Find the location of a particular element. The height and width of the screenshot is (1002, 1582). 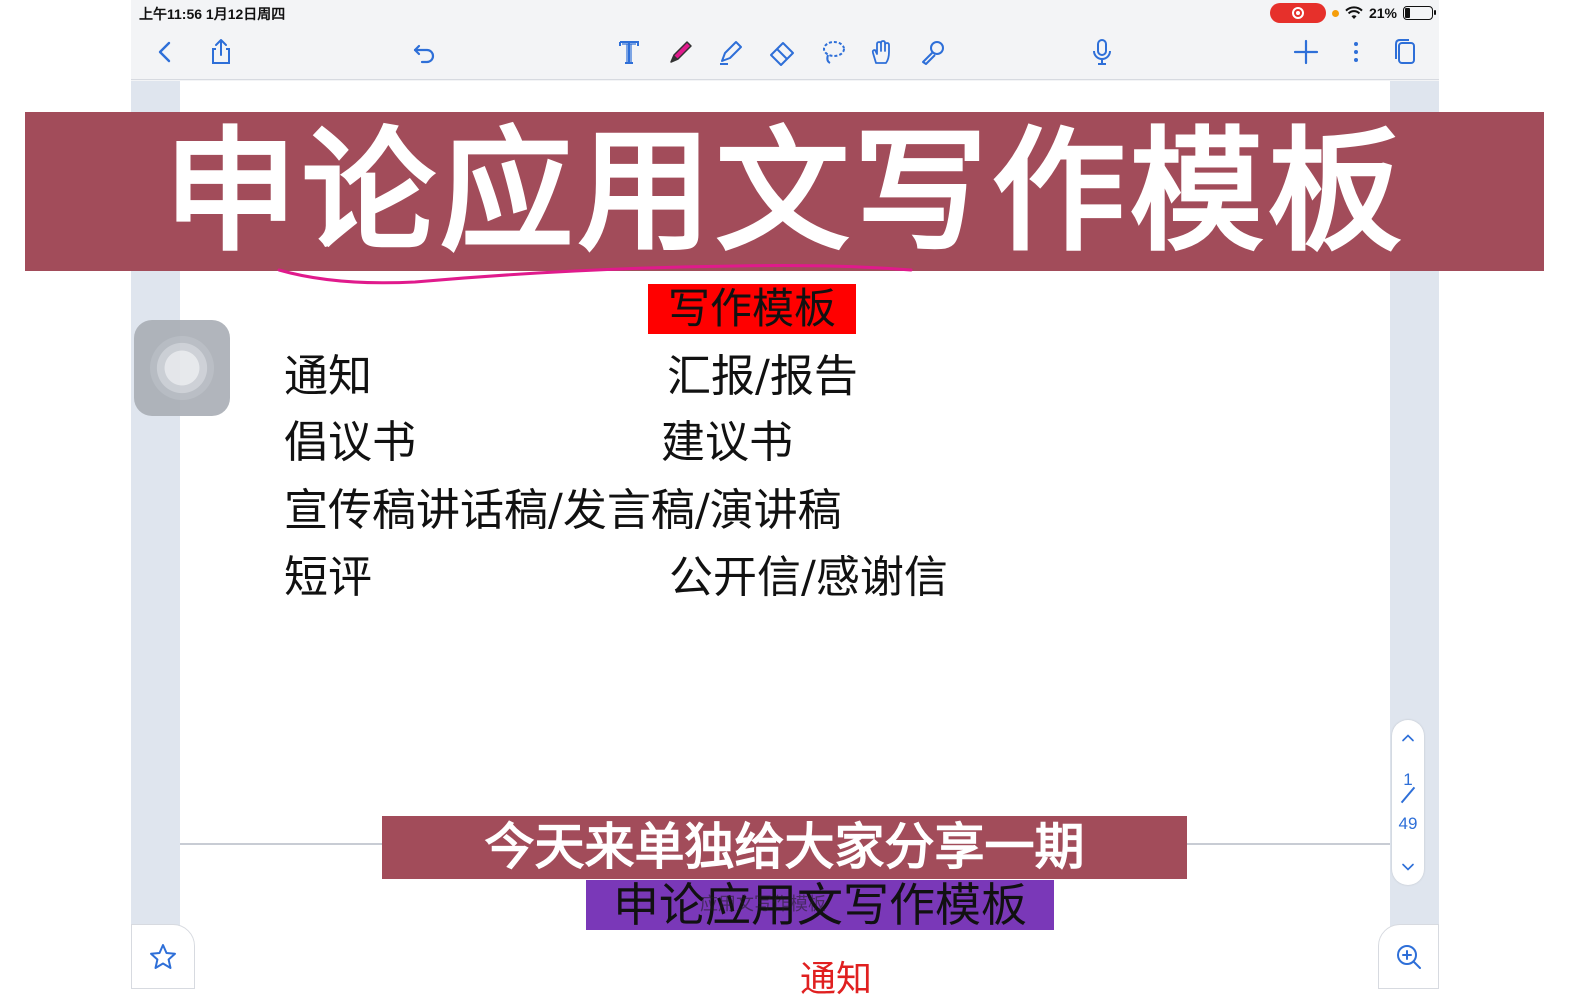

template-item-speech: 宣传稿讲话稿/发言稿/演讲稿 is located at coordinates (563, 510).